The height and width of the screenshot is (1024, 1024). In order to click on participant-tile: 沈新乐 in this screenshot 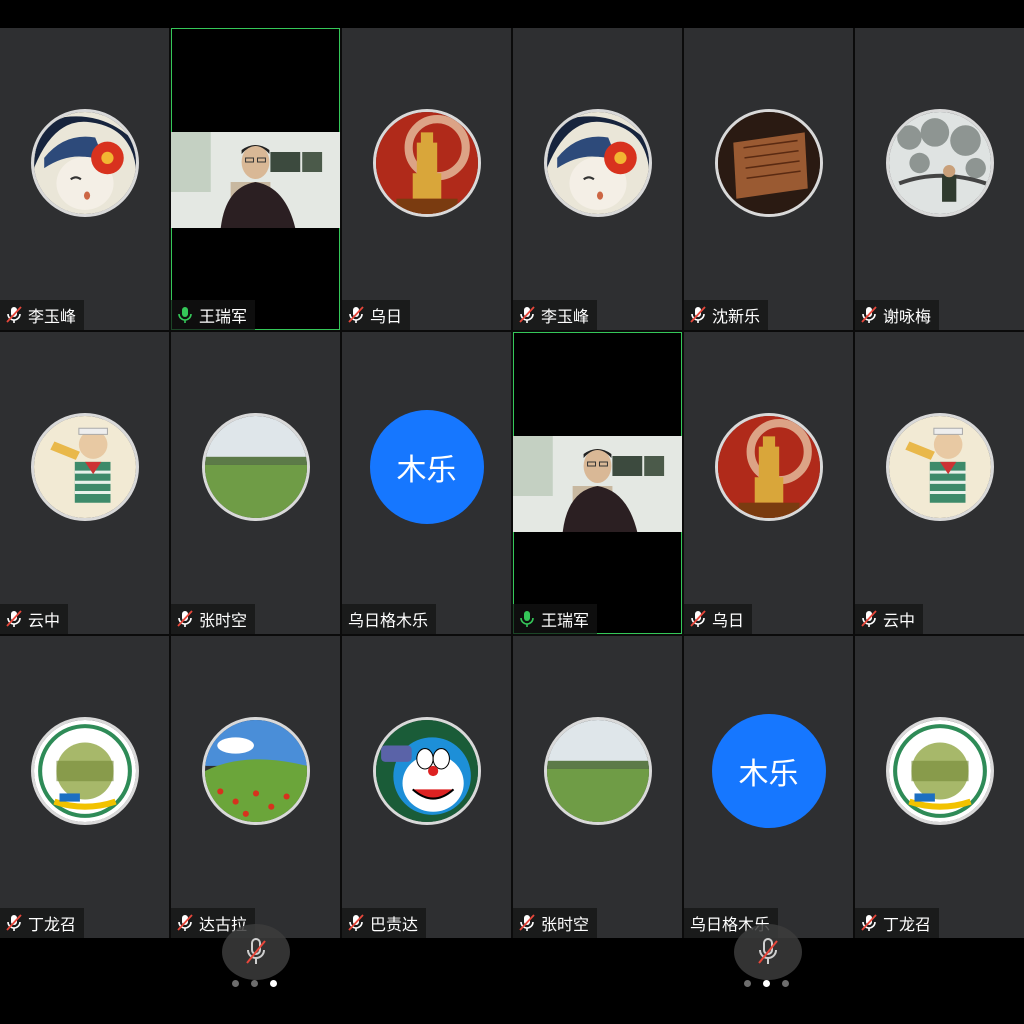, I will do `click(768, 179)`.